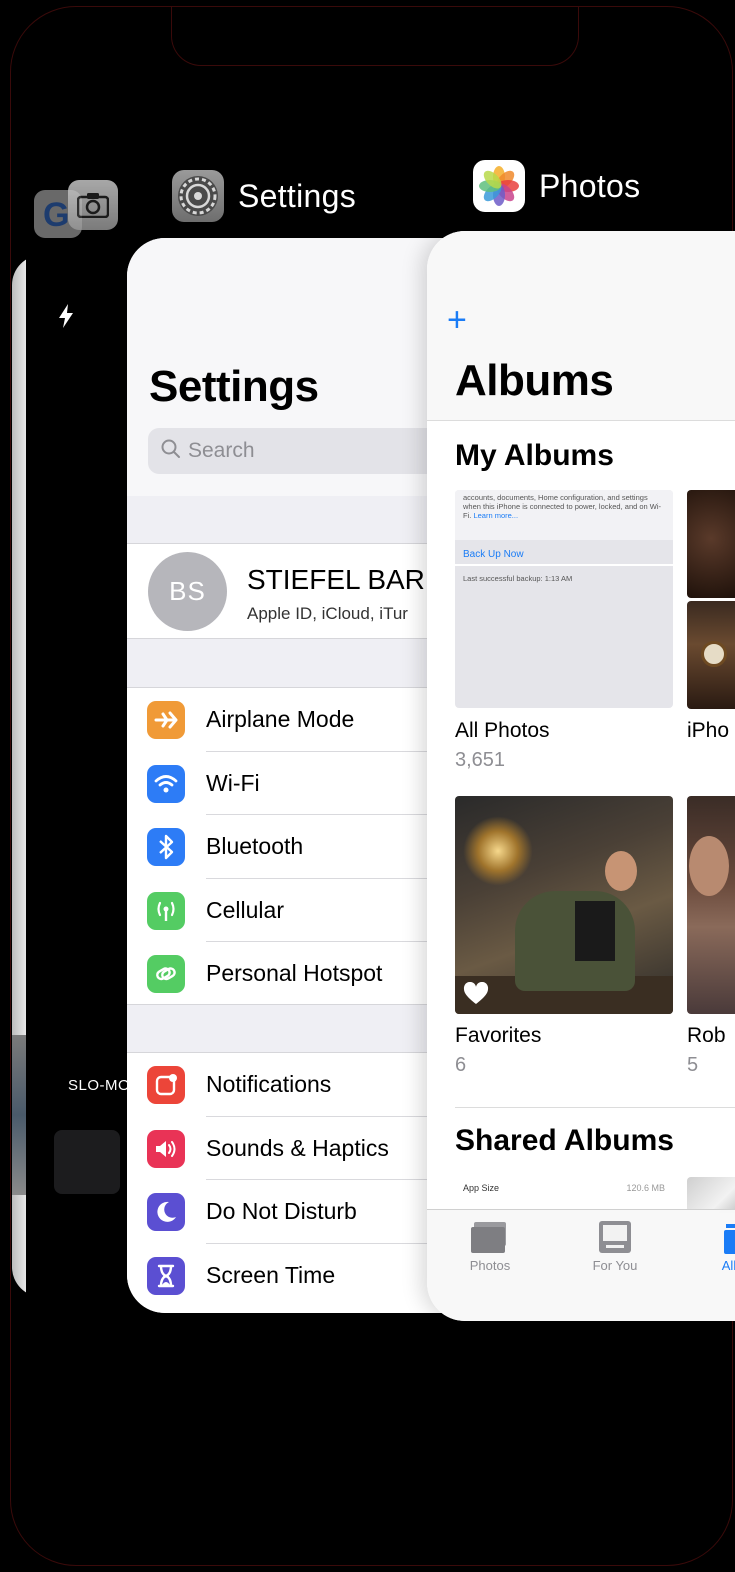 This screenshot has width=735, height=1572. What do you see at coordinates (498, 1035) in the screenshot?
I see `album-name: Favorites` at bounding box center [498, 1035].